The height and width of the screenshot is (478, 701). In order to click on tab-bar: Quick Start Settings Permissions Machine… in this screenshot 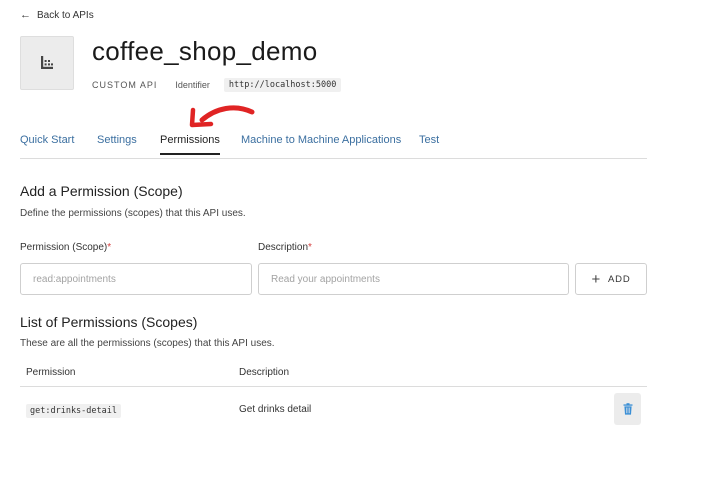, I will do `click(333, 143)`.